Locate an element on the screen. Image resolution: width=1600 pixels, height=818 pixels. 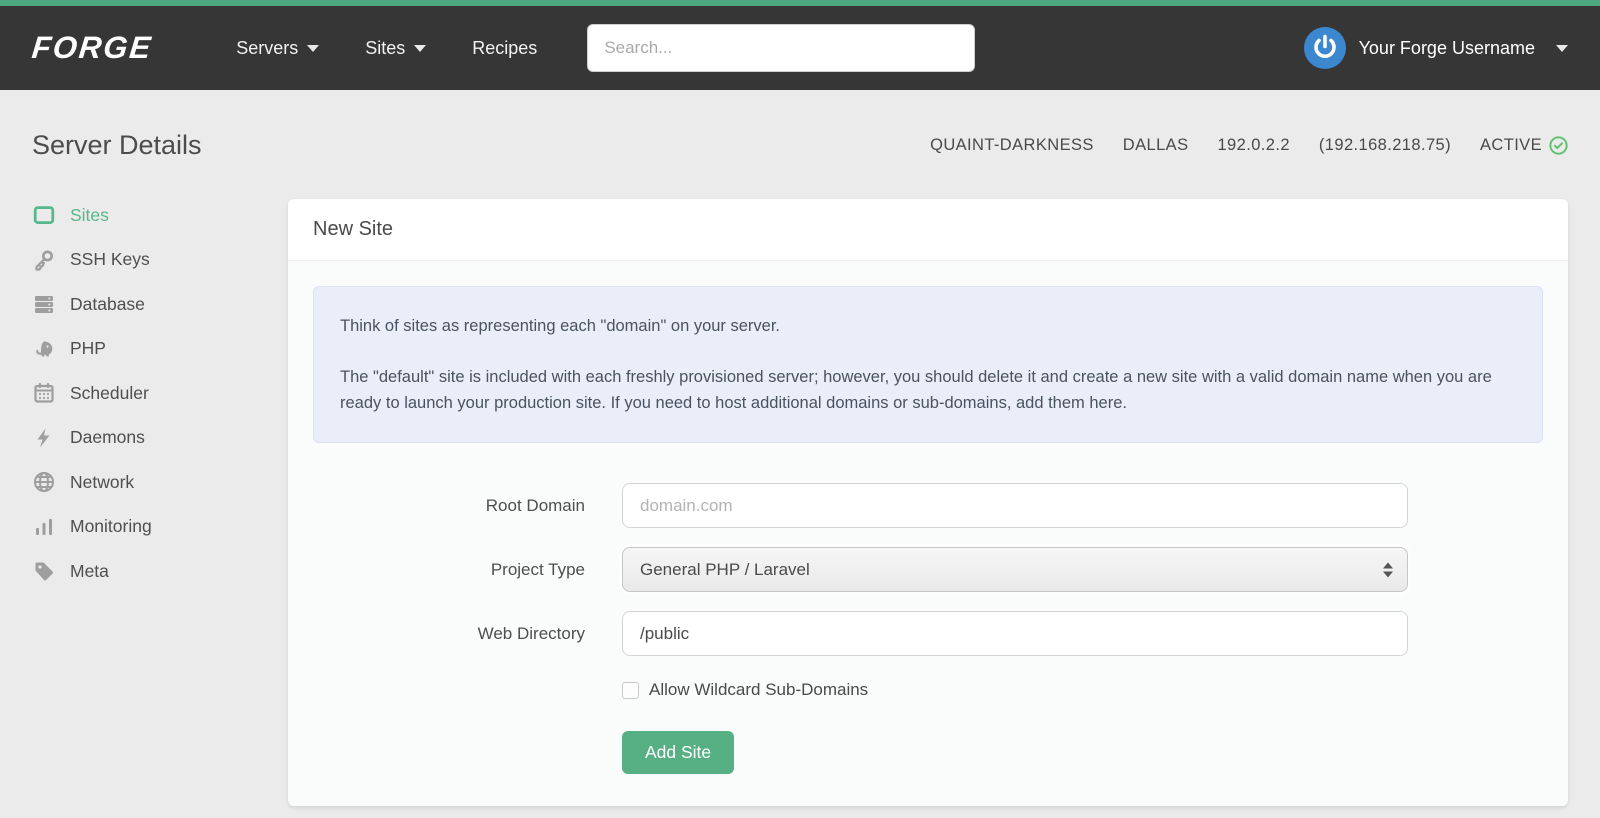
nav-item-recipes: Recipes is located at coordinates (504, 48).